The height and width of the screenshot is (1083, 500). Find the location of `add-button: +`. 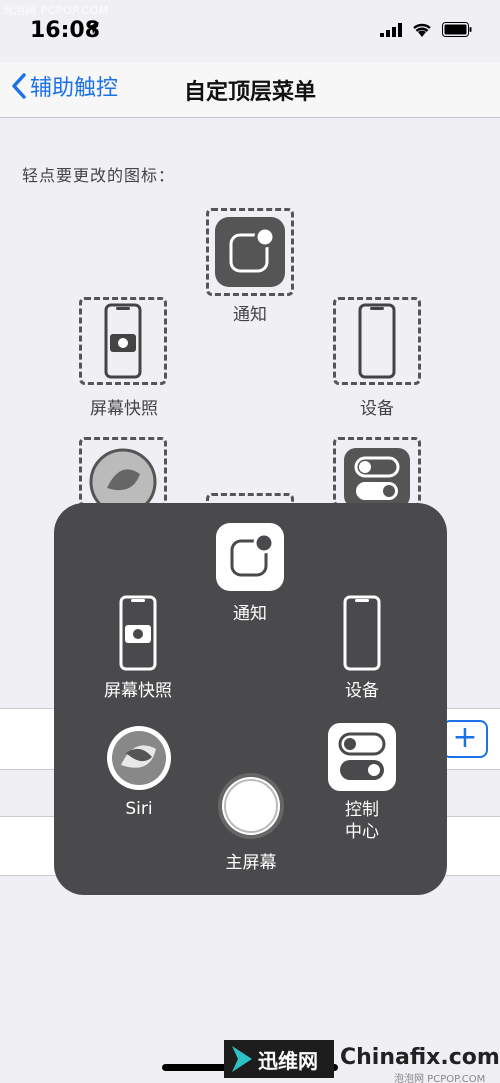

add-button: + is located at coordinates (465, 739).